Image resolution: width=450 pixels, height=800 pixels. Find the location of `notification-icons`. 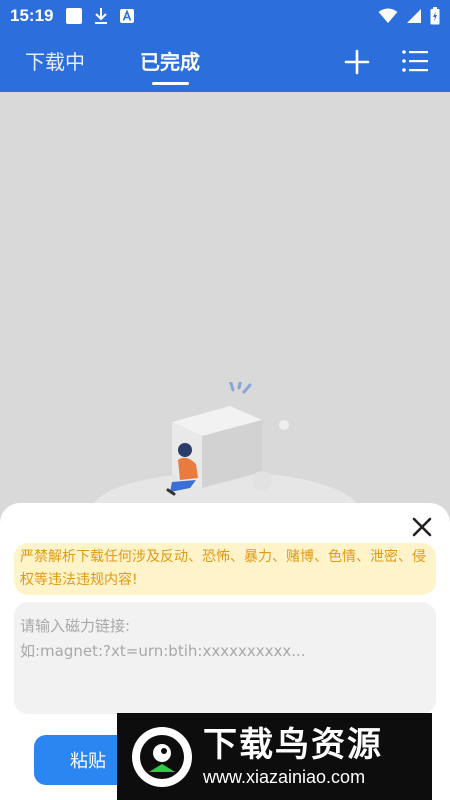

notification-icons is located at coordinates (100, 16).